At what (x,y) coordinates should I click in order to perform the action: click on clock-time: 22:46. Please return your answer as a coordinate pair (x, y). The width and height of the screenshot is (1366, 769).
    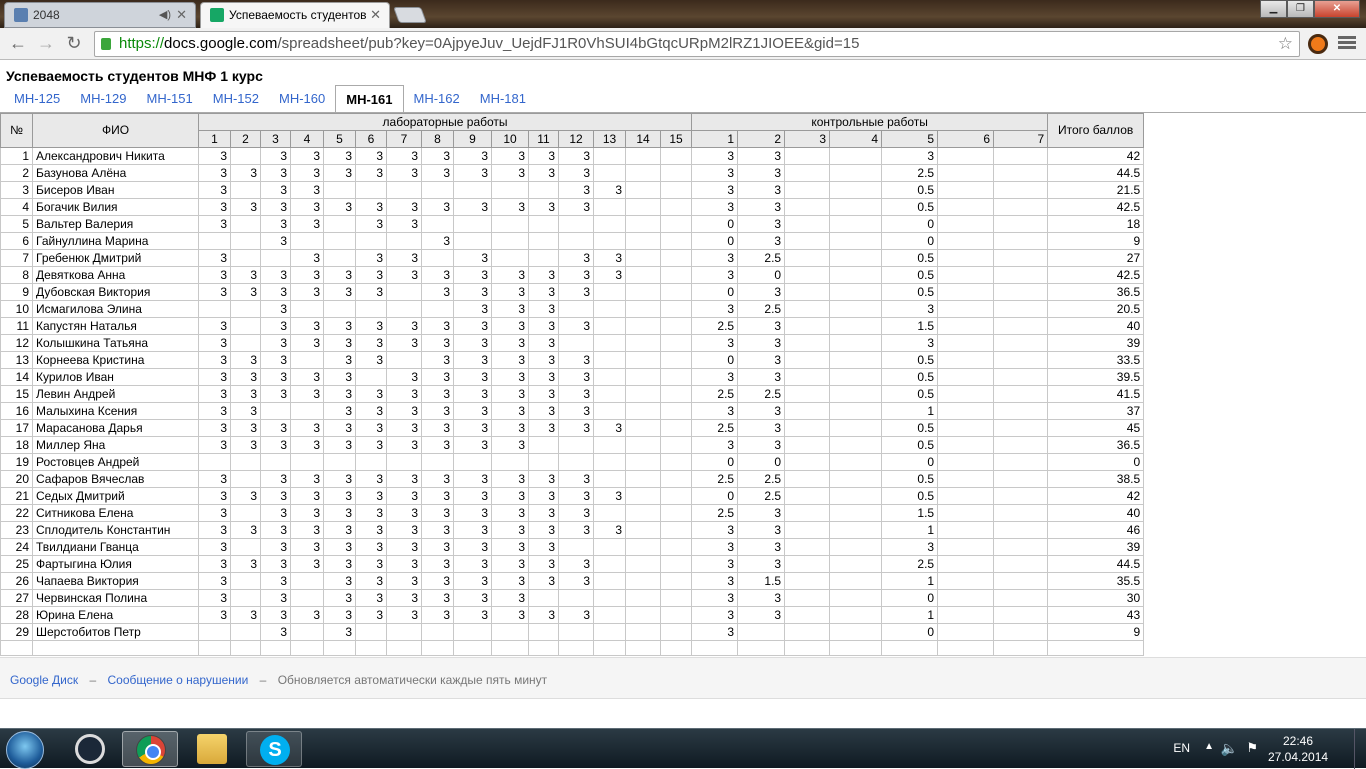
    Looking at the image, I should click on (1298, 741).